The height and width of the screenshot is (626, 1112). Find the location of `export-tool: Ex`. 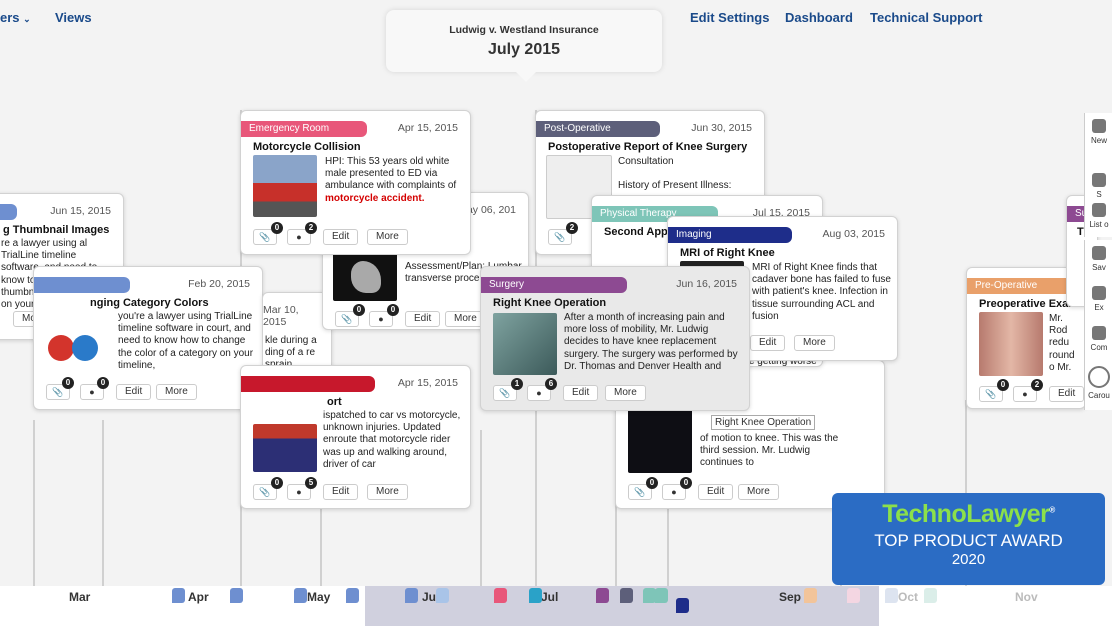

export-tool: Ex is located at coordinates (1098, 300).